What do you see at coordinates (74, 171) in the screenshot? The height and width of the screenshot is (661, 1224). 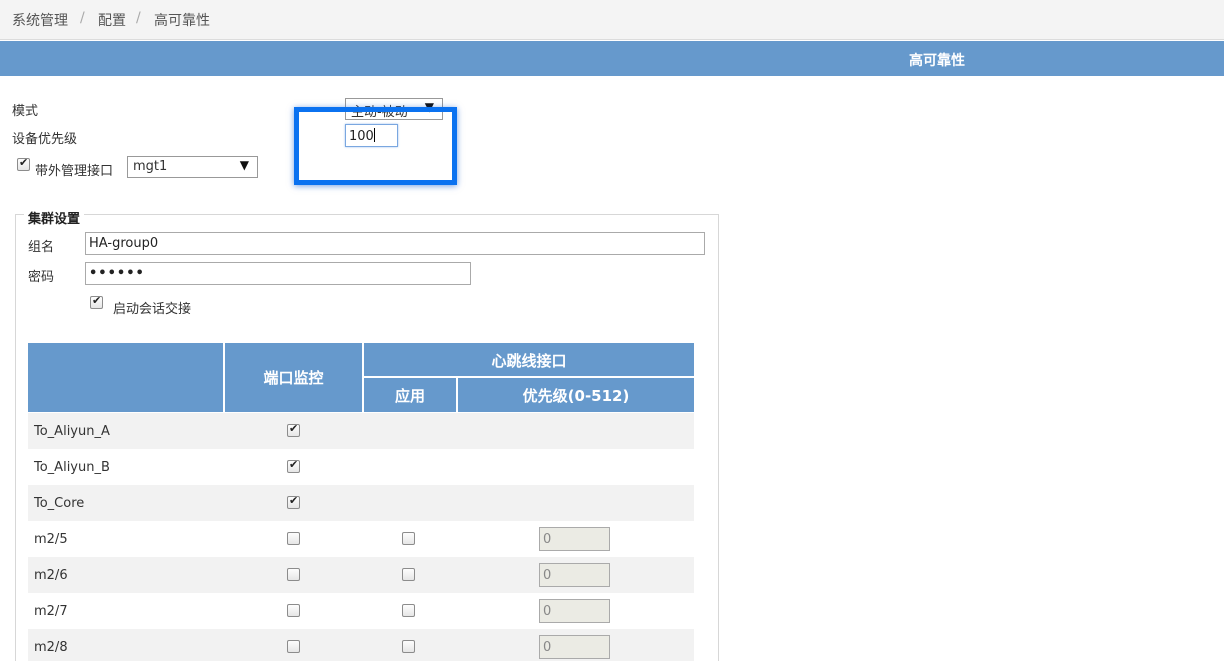 I see `oob-label: 带外管理接口` at bounding box center [74, 171].